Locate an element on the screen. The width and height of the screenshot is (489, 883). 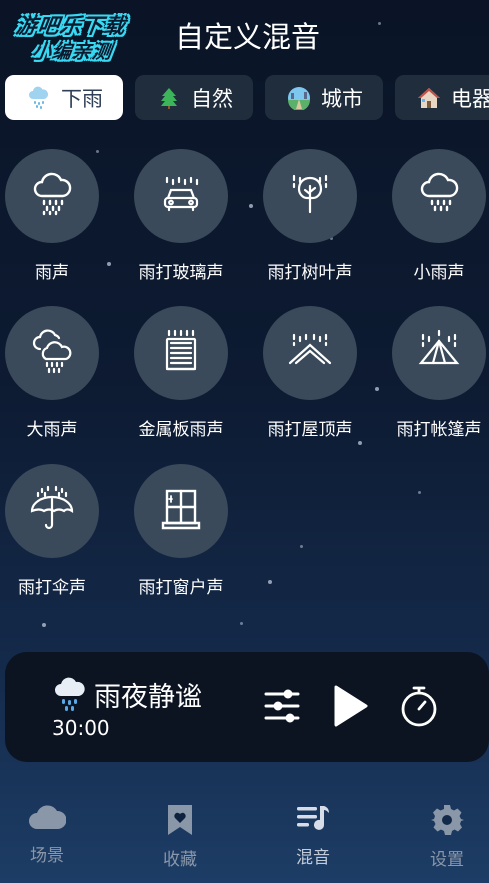
heavy-rain-cloud-icon is located at coordinates (52, 353).